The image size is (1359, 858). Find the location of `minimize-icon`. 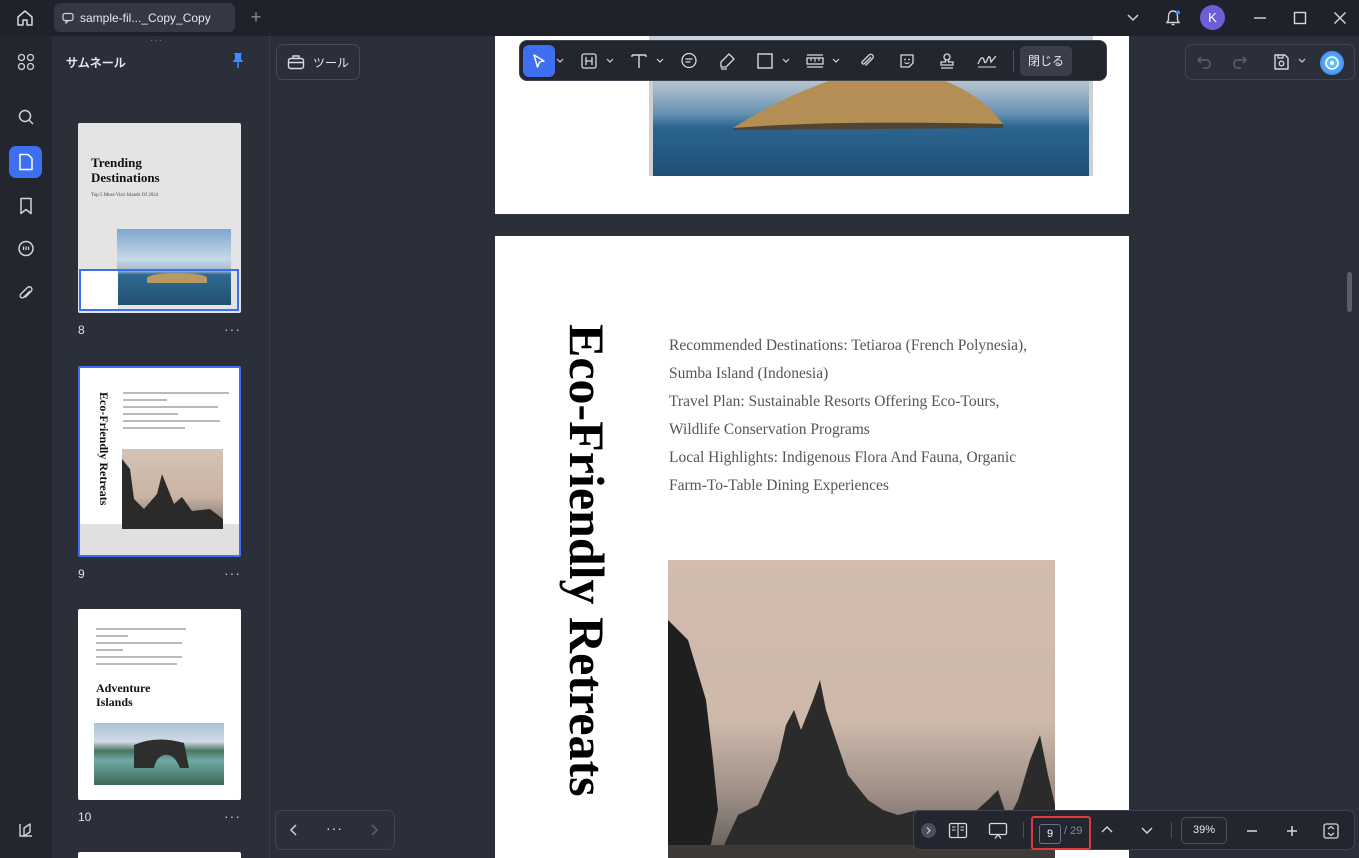

minimize-icon is located at coordinates (1260, 18).